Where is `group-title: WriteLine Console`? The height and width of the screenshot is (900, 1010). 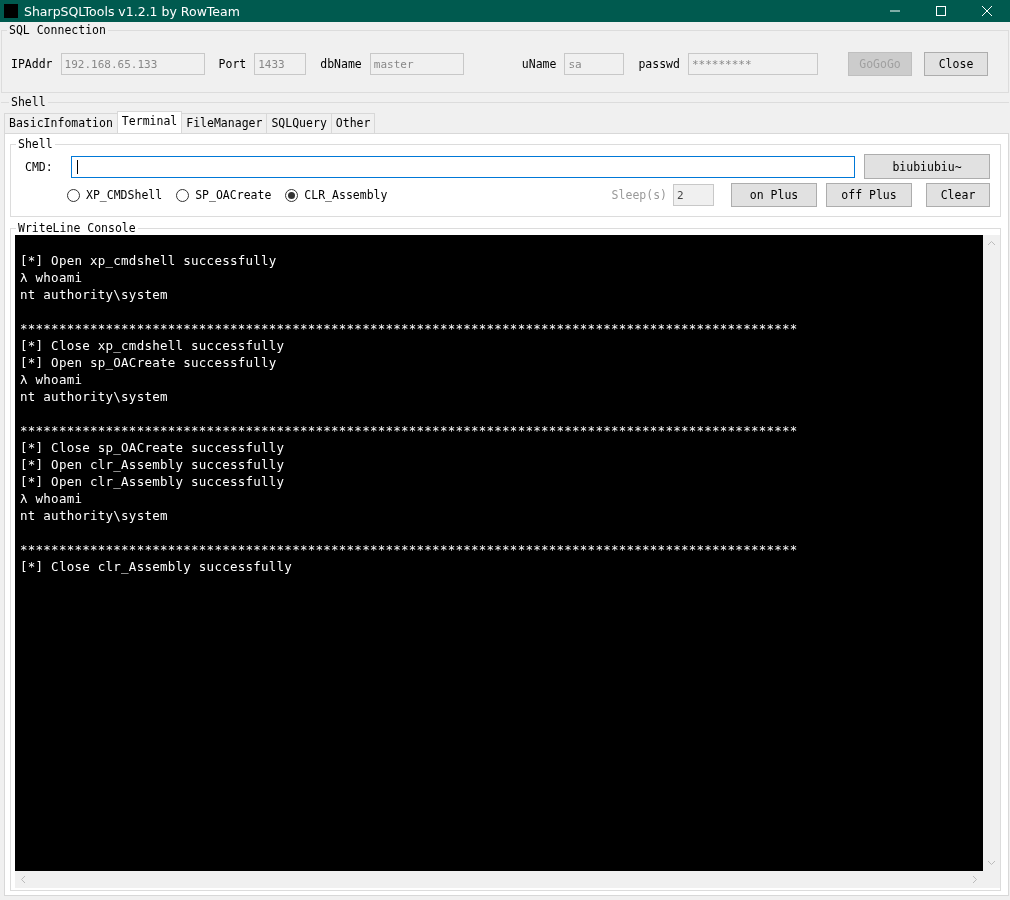
group-title: WriteLine Console is located at coordinates (77, 228).